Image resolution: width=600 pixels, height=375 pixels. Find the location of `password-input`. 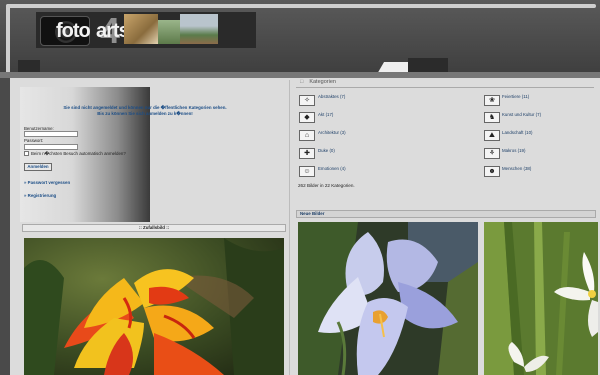

password-input is located at coordinates (51, 147).